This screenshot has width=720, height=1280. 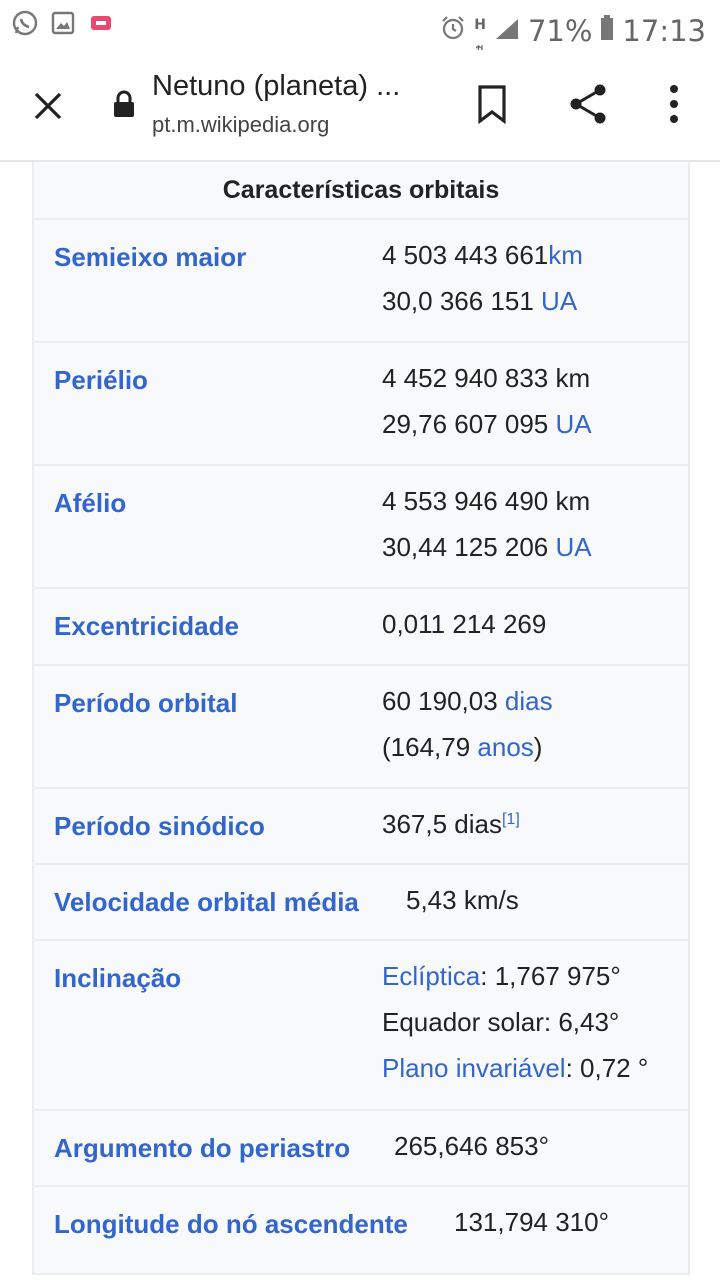 What do you see at coordinates (361, 1149) in the screenshot?
I see `row-argumento-do-periastro: Argumento do periastro 265,646 853°` at bounding box center [361, 1149].